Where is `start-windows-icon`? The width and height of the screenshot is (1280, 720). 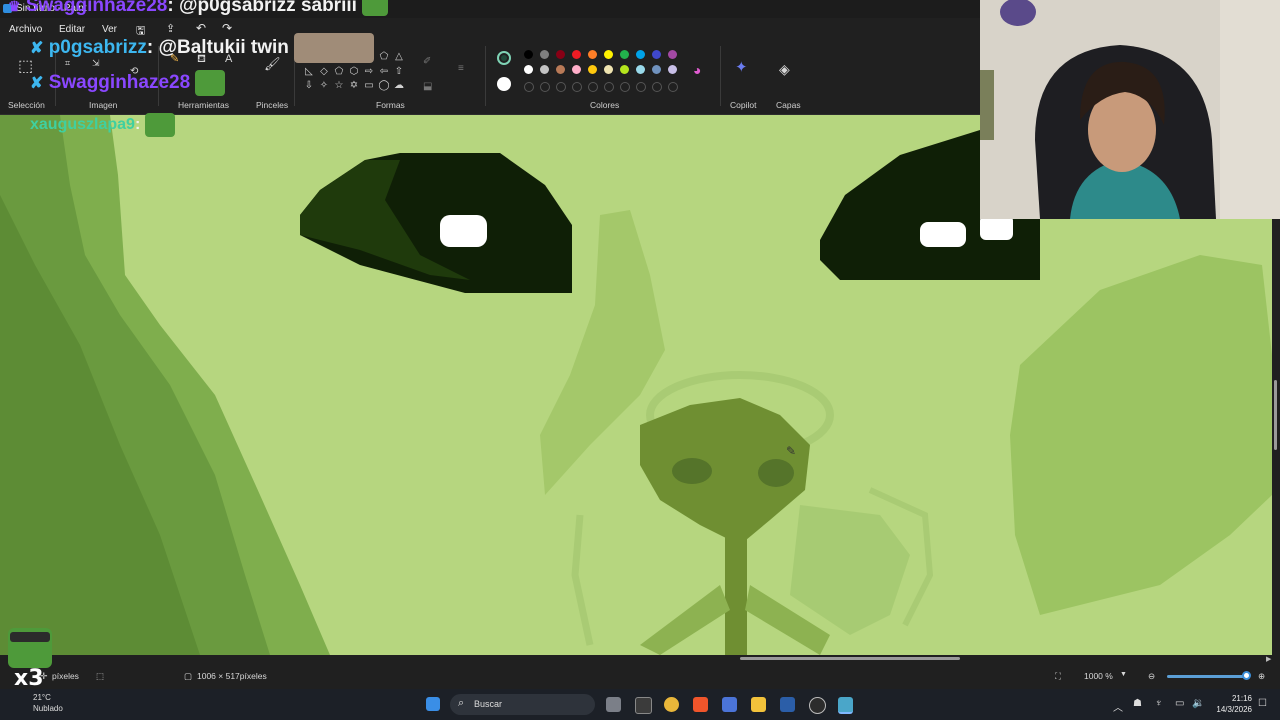
start-windows-icon is located at coordinates (433, 704).